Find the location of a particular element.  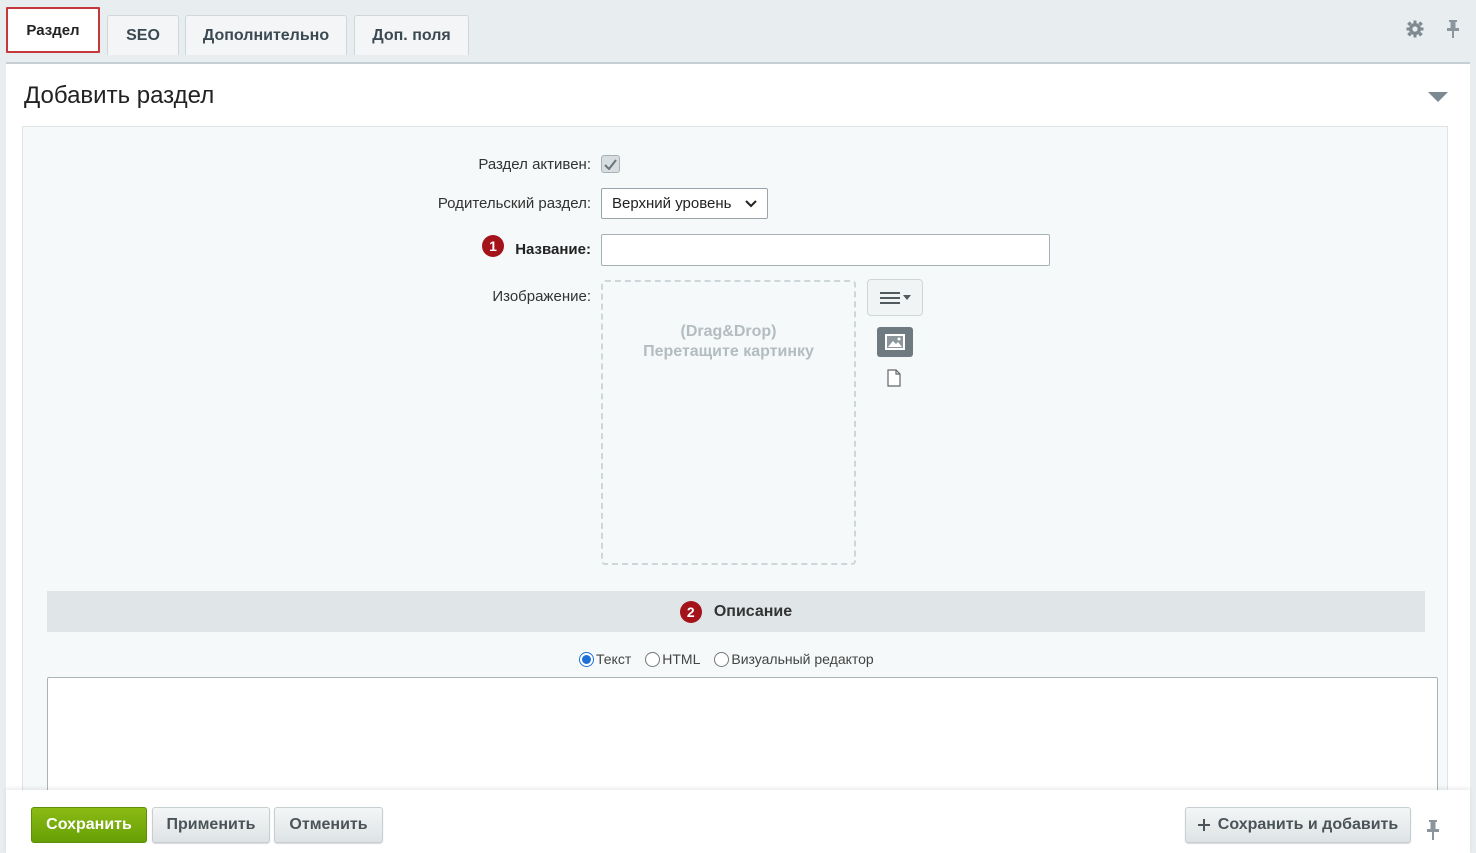

save-and-add-label: Сохранить и добавить is located at coordinates (1308, 824).